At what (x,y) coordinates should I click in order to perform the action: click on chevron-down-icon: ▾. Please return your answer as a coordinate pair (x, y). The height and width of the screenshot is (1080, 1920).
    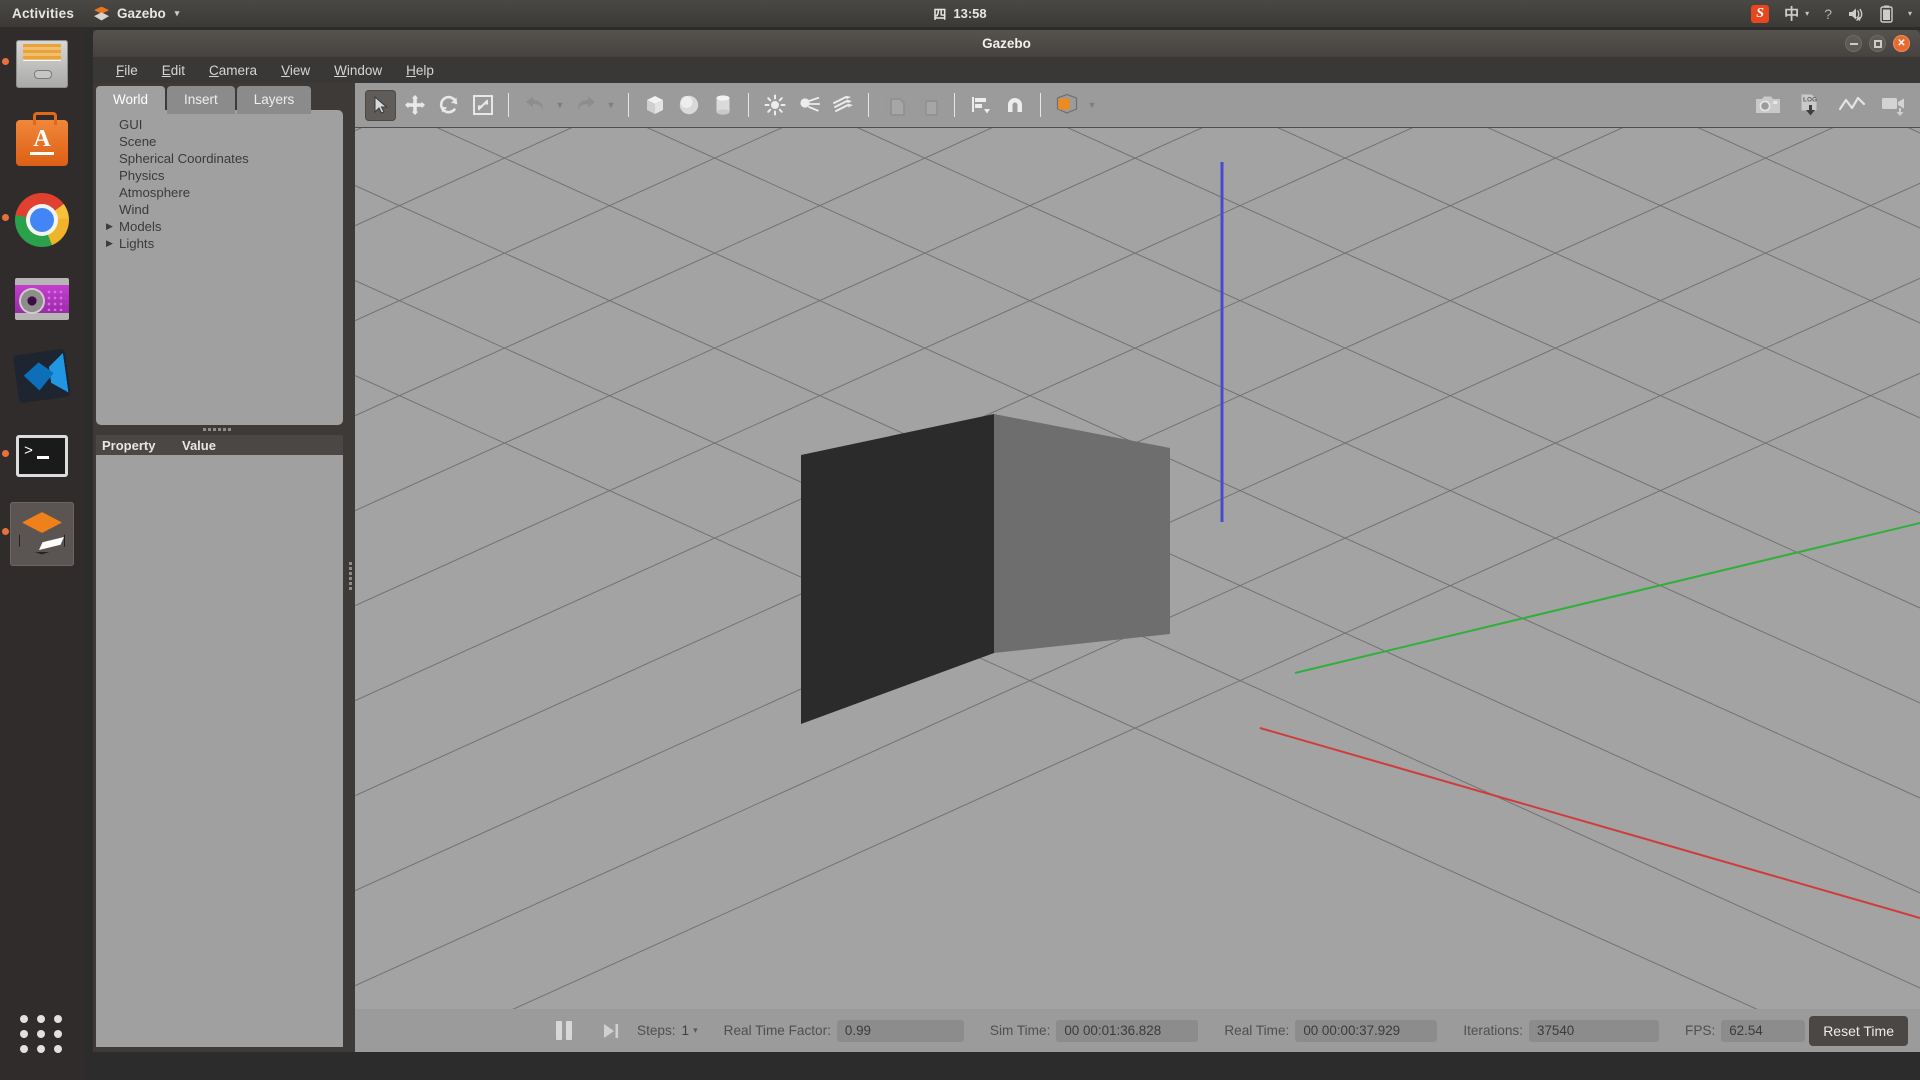
    Looking at the image, I should click on (1807, 13).